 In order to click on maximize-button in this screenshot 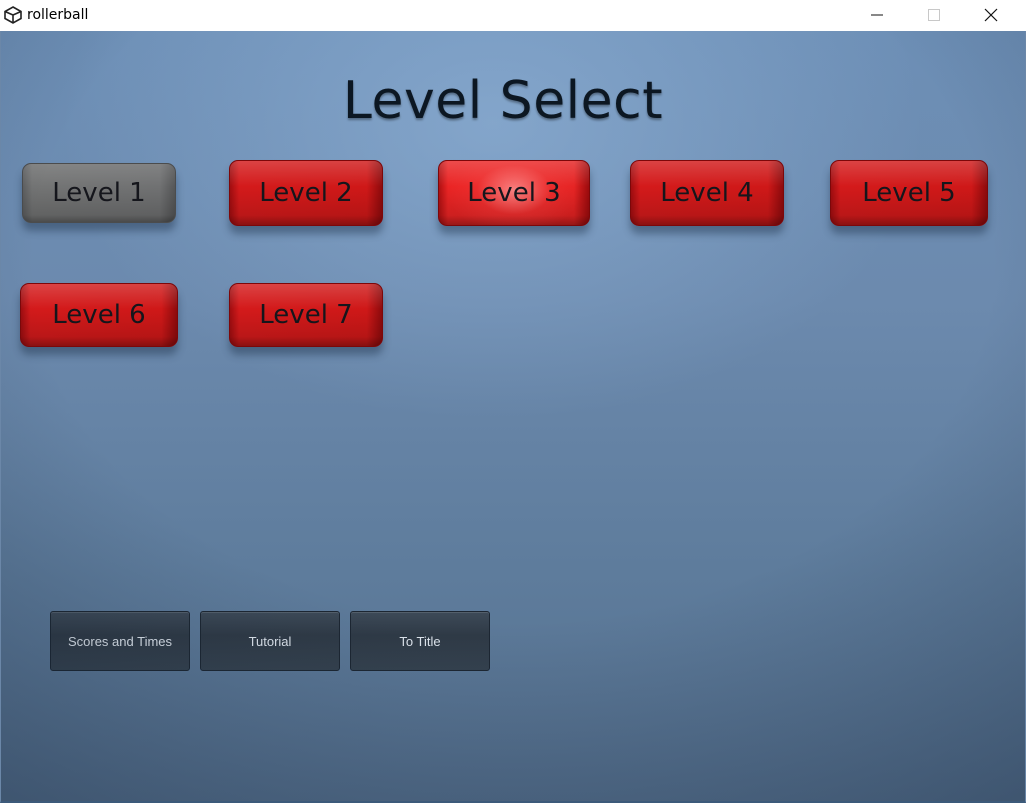, I will do `click(934, 15)`.